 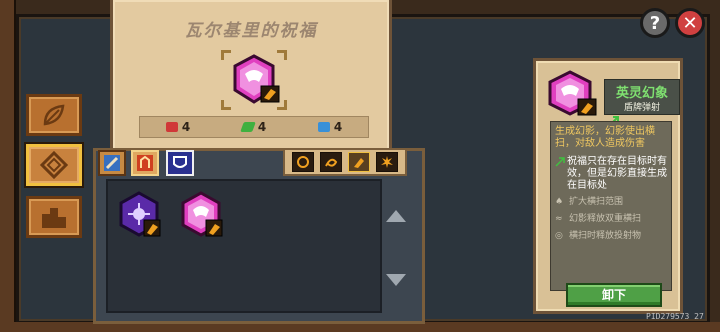 I want to click on skill-description: 生成幻影，幻影使出横扫，对敌人造成伤害, so click(x=605, y=137).